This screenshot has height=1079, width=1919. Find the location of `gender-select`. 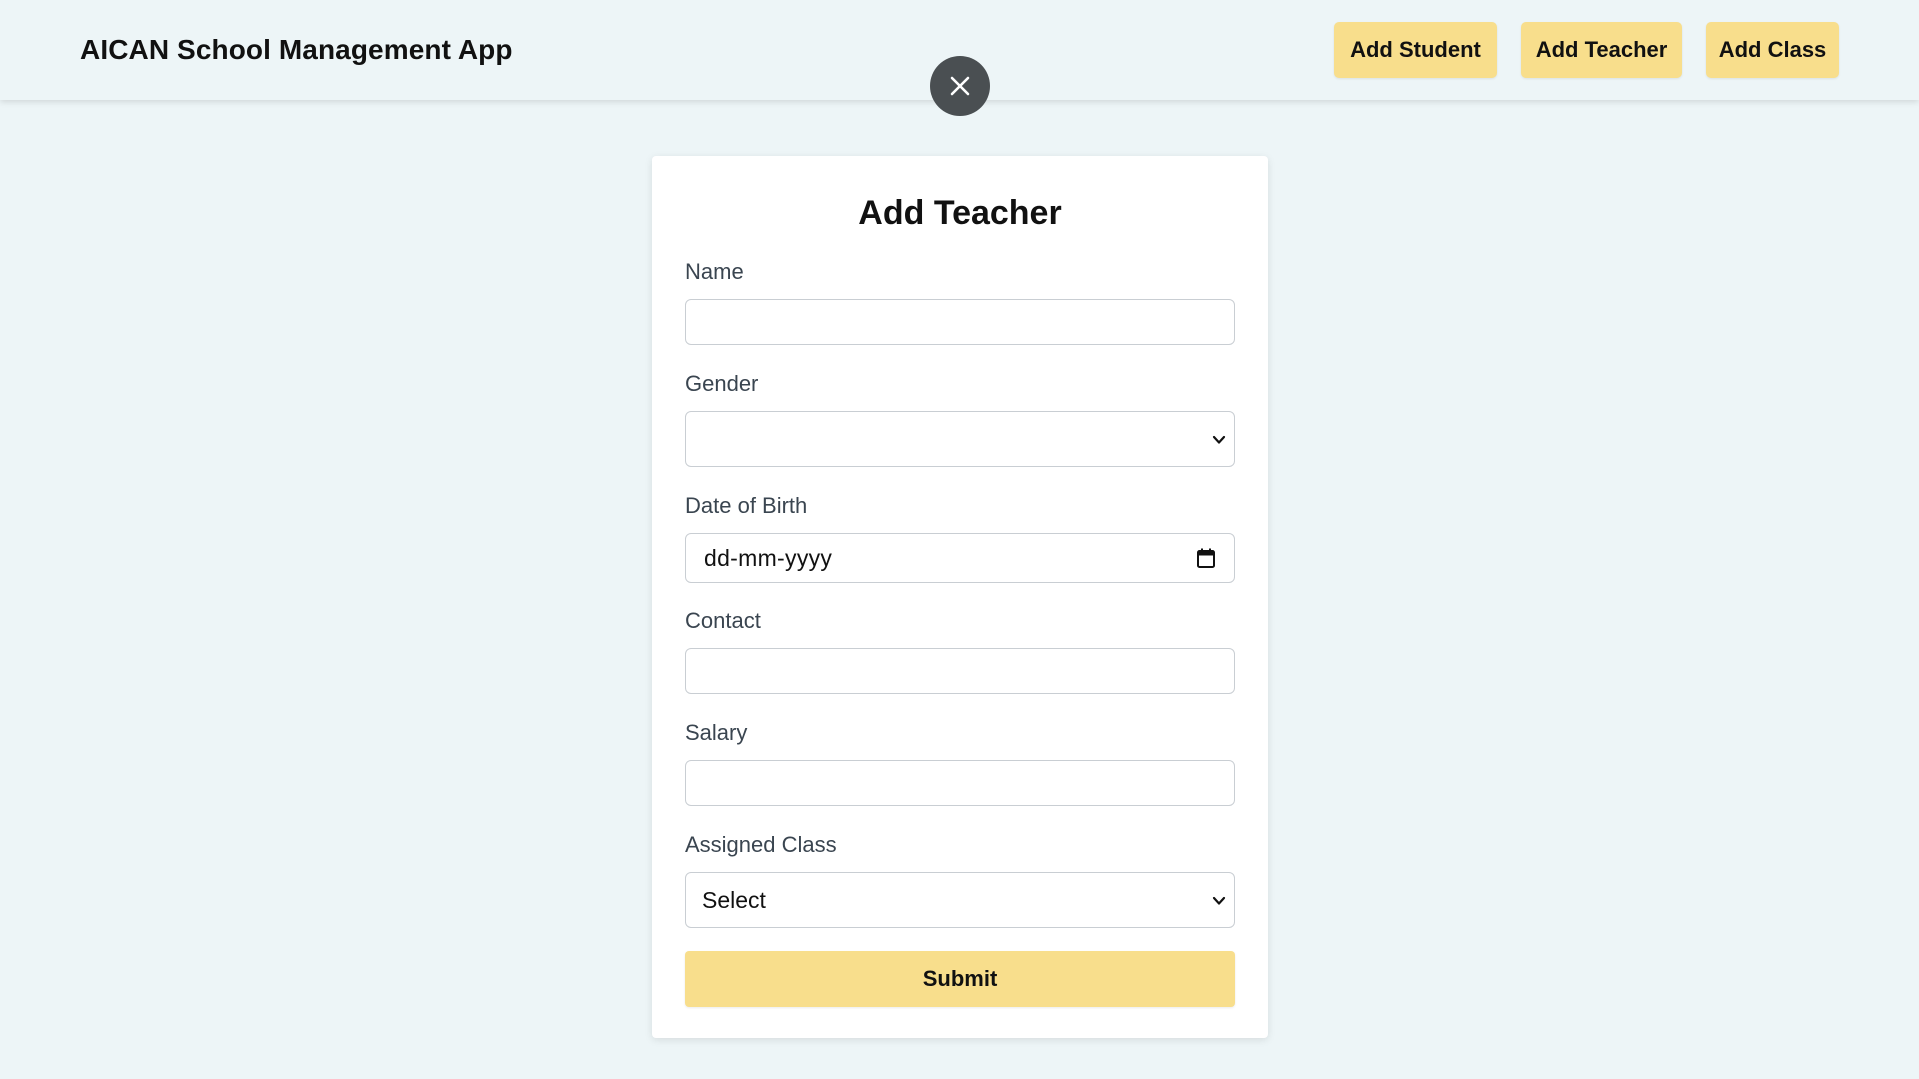

gender-select is located at coordinates (960, 439).